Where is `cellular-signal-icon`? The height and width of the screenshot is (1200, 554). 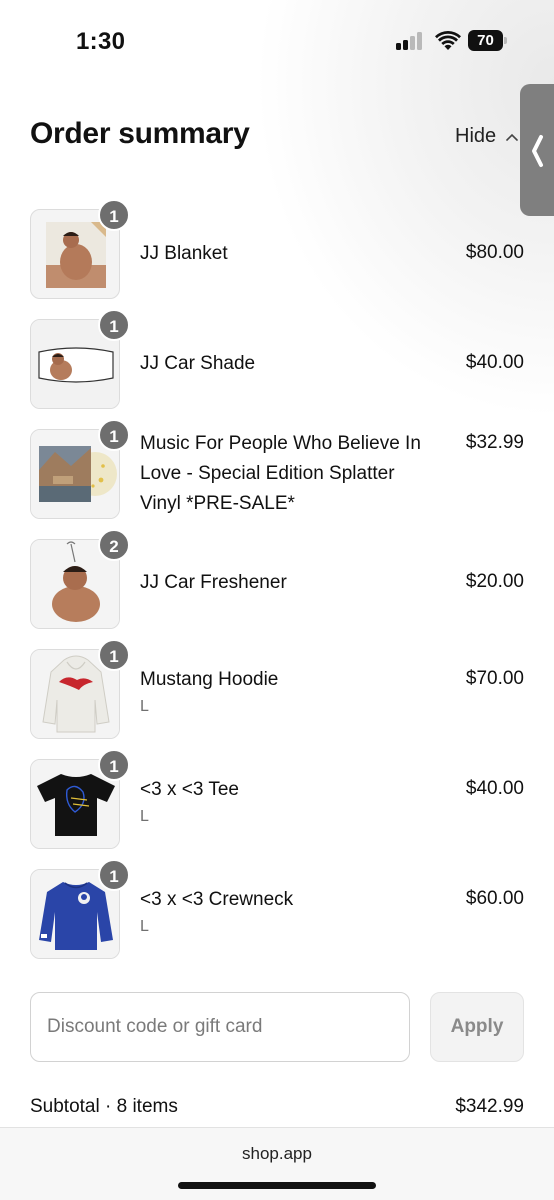
cellular-signal-icon is located at coordinates (411, 41).